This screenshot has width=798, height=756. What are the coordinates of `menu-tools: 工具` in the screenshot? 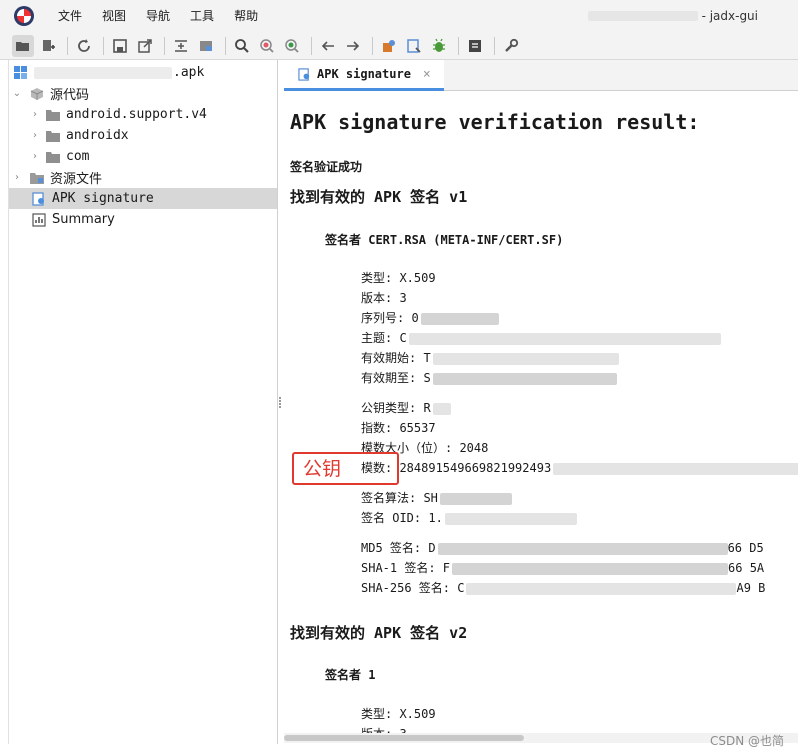 It's located at (202, 16).